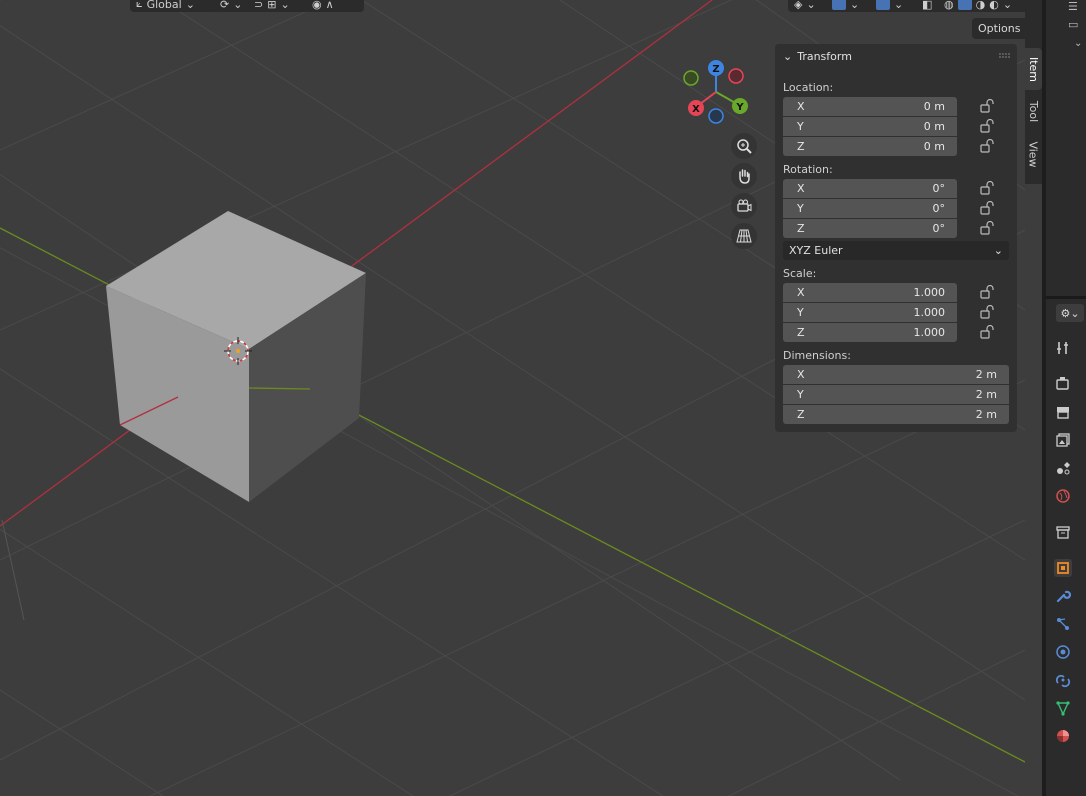 This screenshot has width=1086, height=796. Describe the element at coordinates (691, 78) in the screenshot. I see `neg-y-axis-icon` at that location.